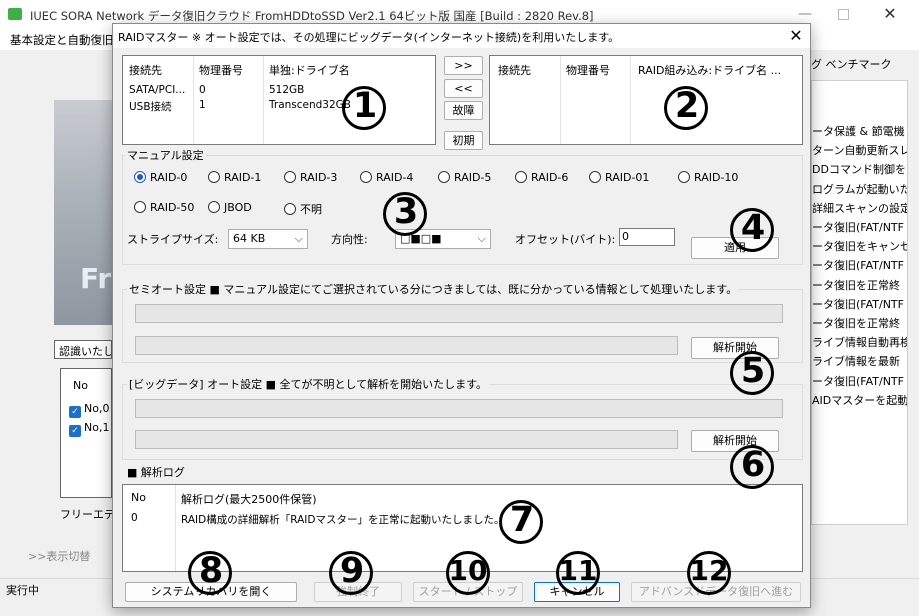 This screenshot has height=616, width=919. What do you see at coordinates (464, 177) in the screenshot?
I see `radio-raid-5: RAID-5` at bounding box center [464, 177].